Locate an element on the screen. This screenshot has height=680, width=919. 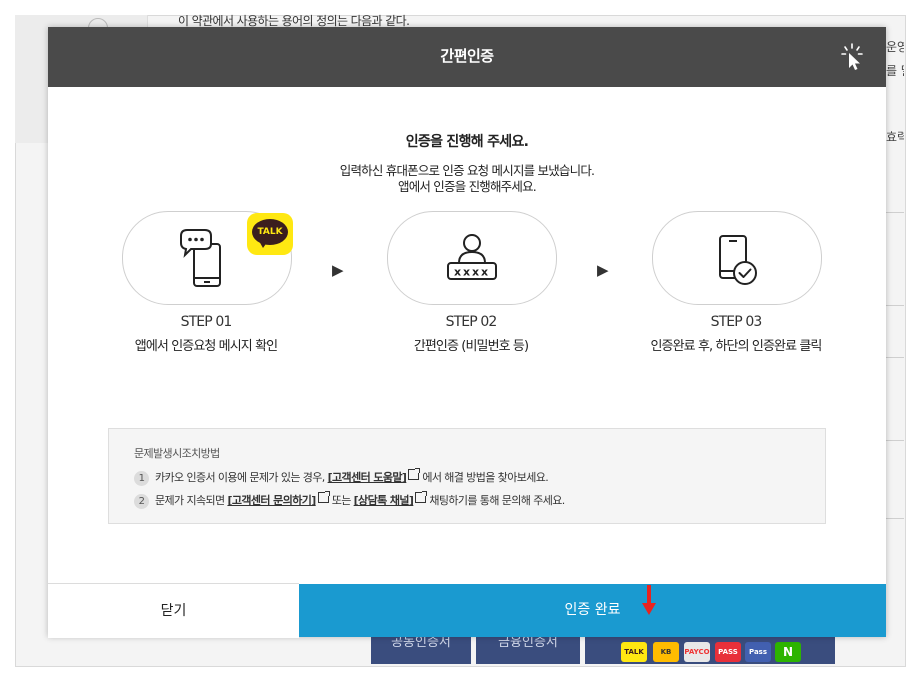
auth-heading: 인증을 진행해 주세요. is located at coordinates (467, 142).